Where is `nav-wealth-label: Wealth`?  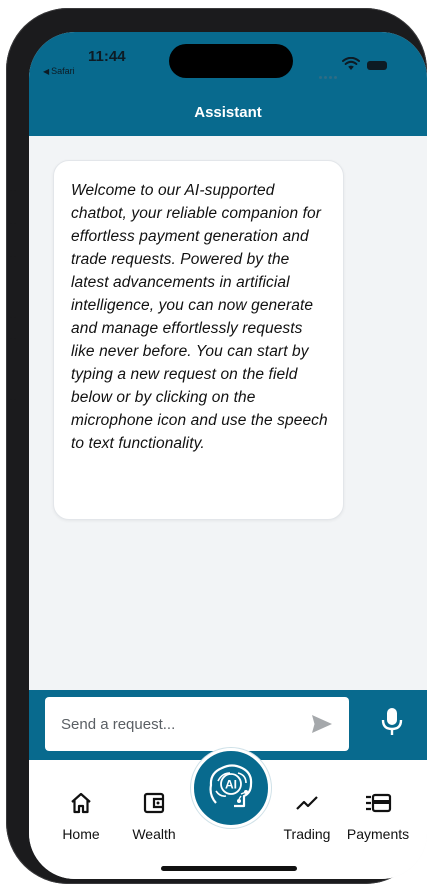 nav-wealth-label: Wealth is located at coordinates (154, 834).